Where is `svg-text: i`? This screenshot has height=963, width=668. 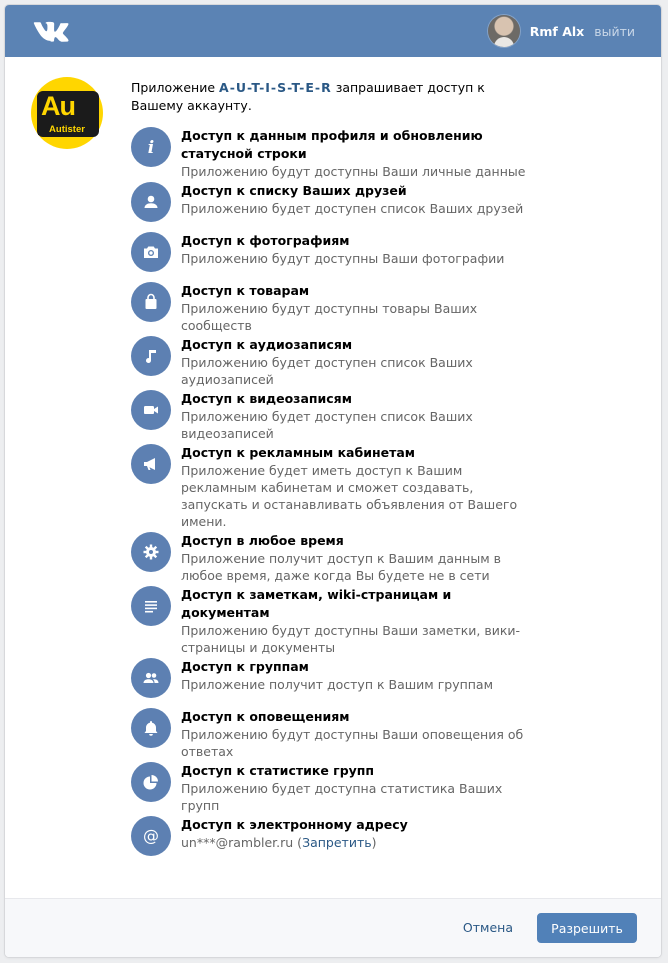 svg-text: i is located at coordinates (151, 147).